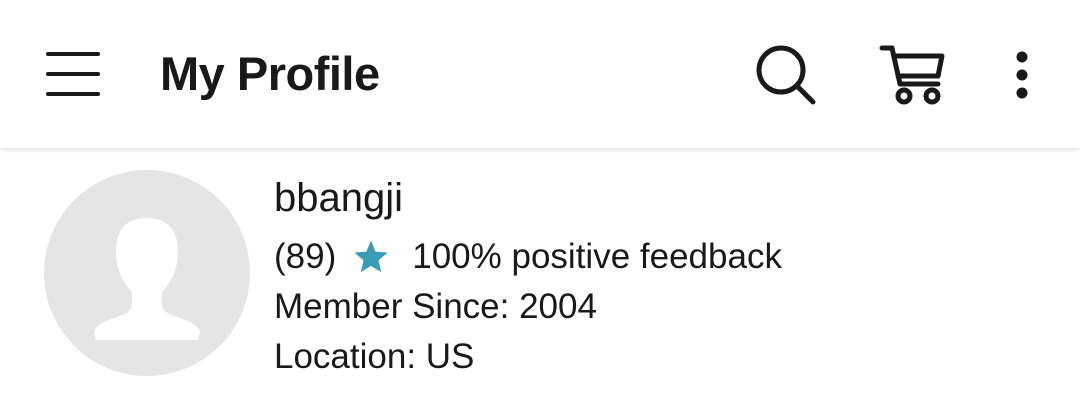  What do you see at coordinates (912, 75) in the screenshot?
I see `cart-icon` at bounding box center [912, 75].